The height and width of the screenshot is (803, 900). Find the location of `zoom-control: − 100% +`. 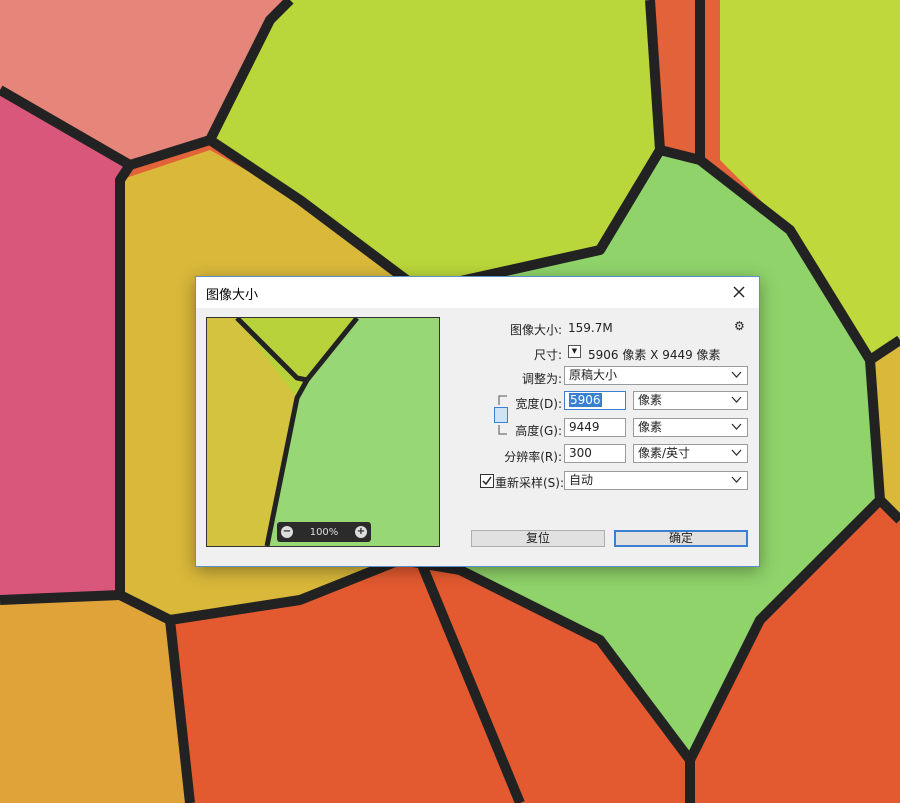

zoom-control: − 100% + is located at coordinates (324, 532).